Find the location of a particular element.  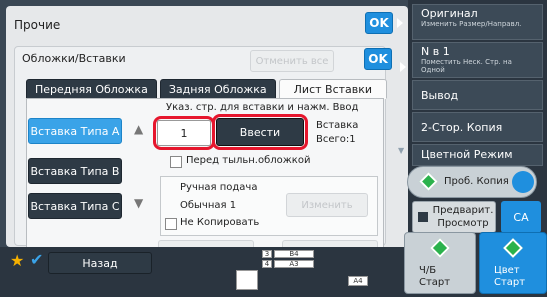

proof-copy-color-indicator is located at coordinates (523, 182).